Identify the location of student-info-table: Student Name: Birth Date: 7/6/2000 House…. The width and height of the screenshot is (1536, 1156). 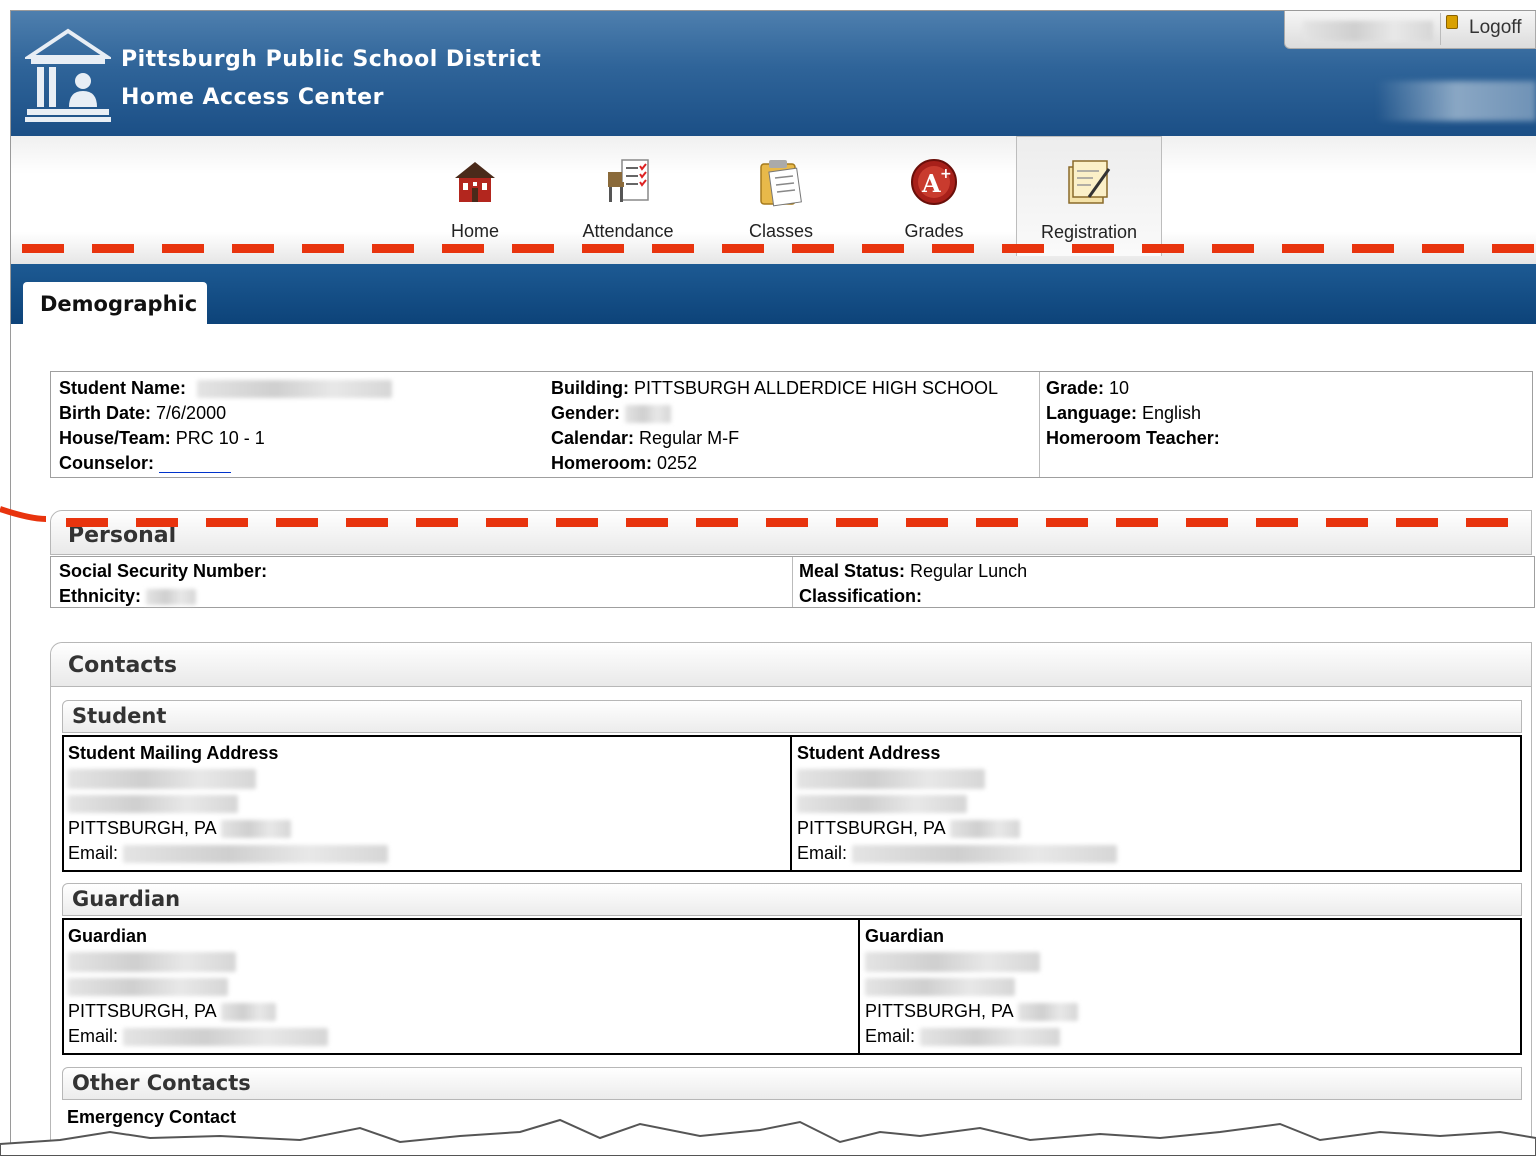
(791, 424).